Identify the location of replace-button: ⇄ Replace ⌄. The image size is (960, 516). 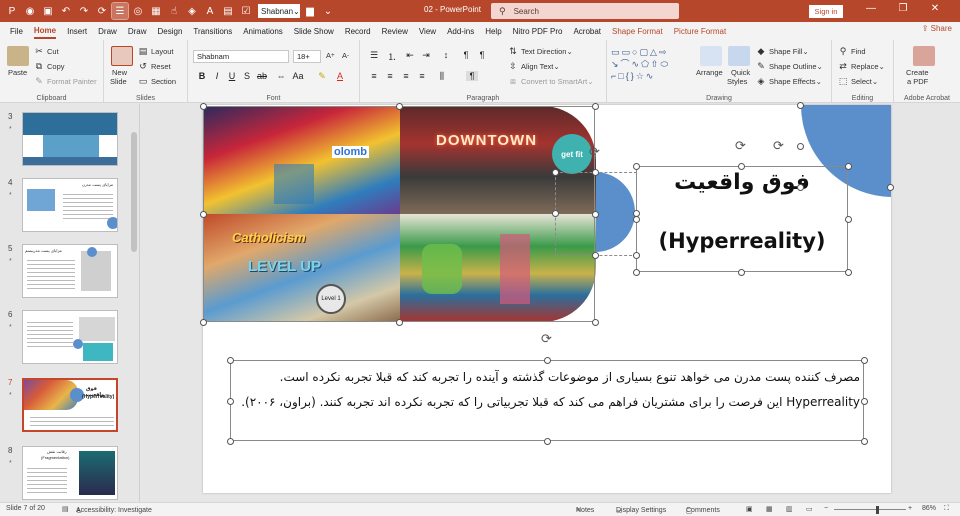
(861, 66).